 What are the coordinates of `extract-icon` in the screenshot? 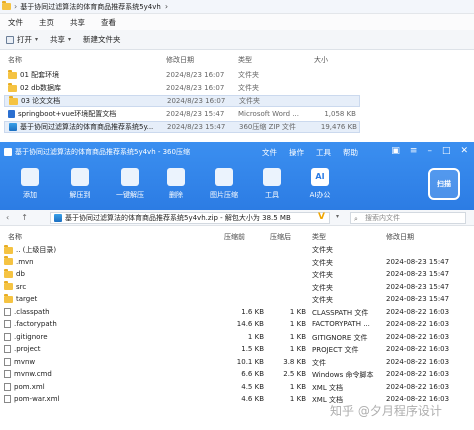 It's located at (80, 177).